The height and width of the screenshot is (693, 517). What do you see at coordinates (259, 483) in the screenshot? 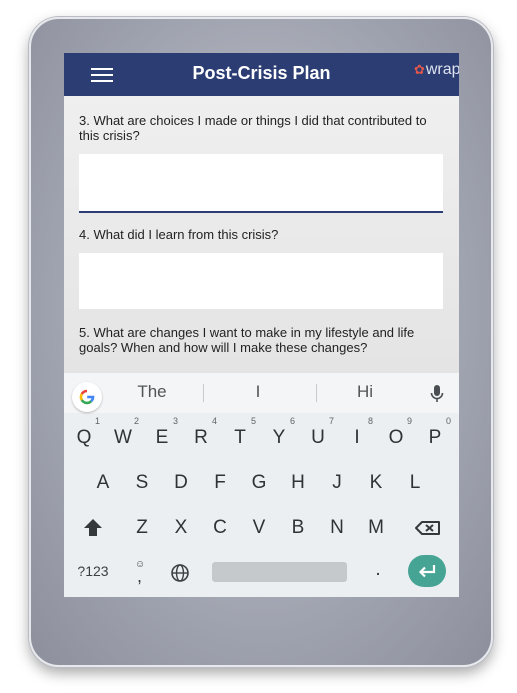
I see `key-g: G` at bounding box center [259, 483].